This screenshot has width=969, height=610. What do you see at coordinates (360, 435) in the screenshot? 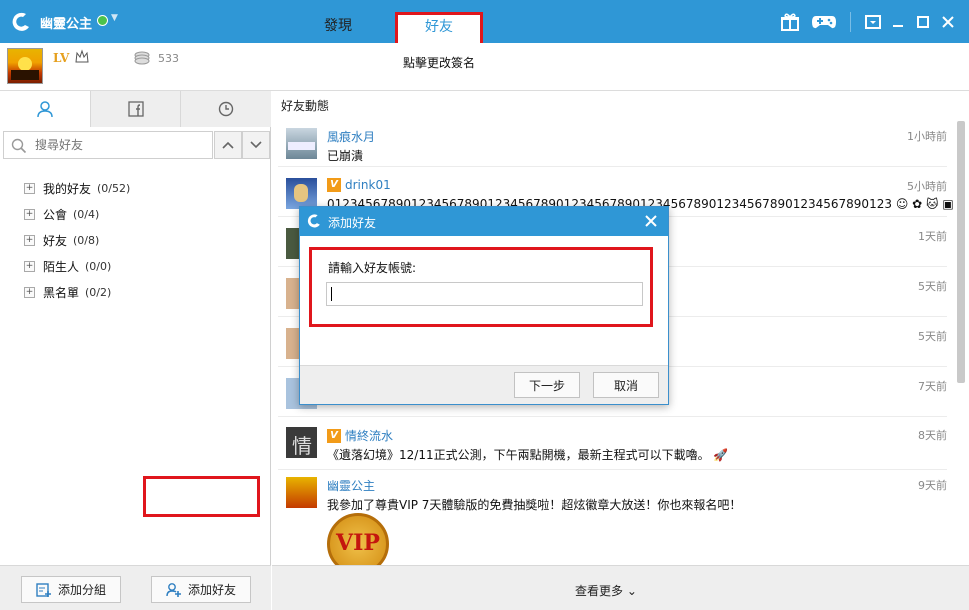
I see `friend-name: V 情終流水` at bounding box center [360, 435].